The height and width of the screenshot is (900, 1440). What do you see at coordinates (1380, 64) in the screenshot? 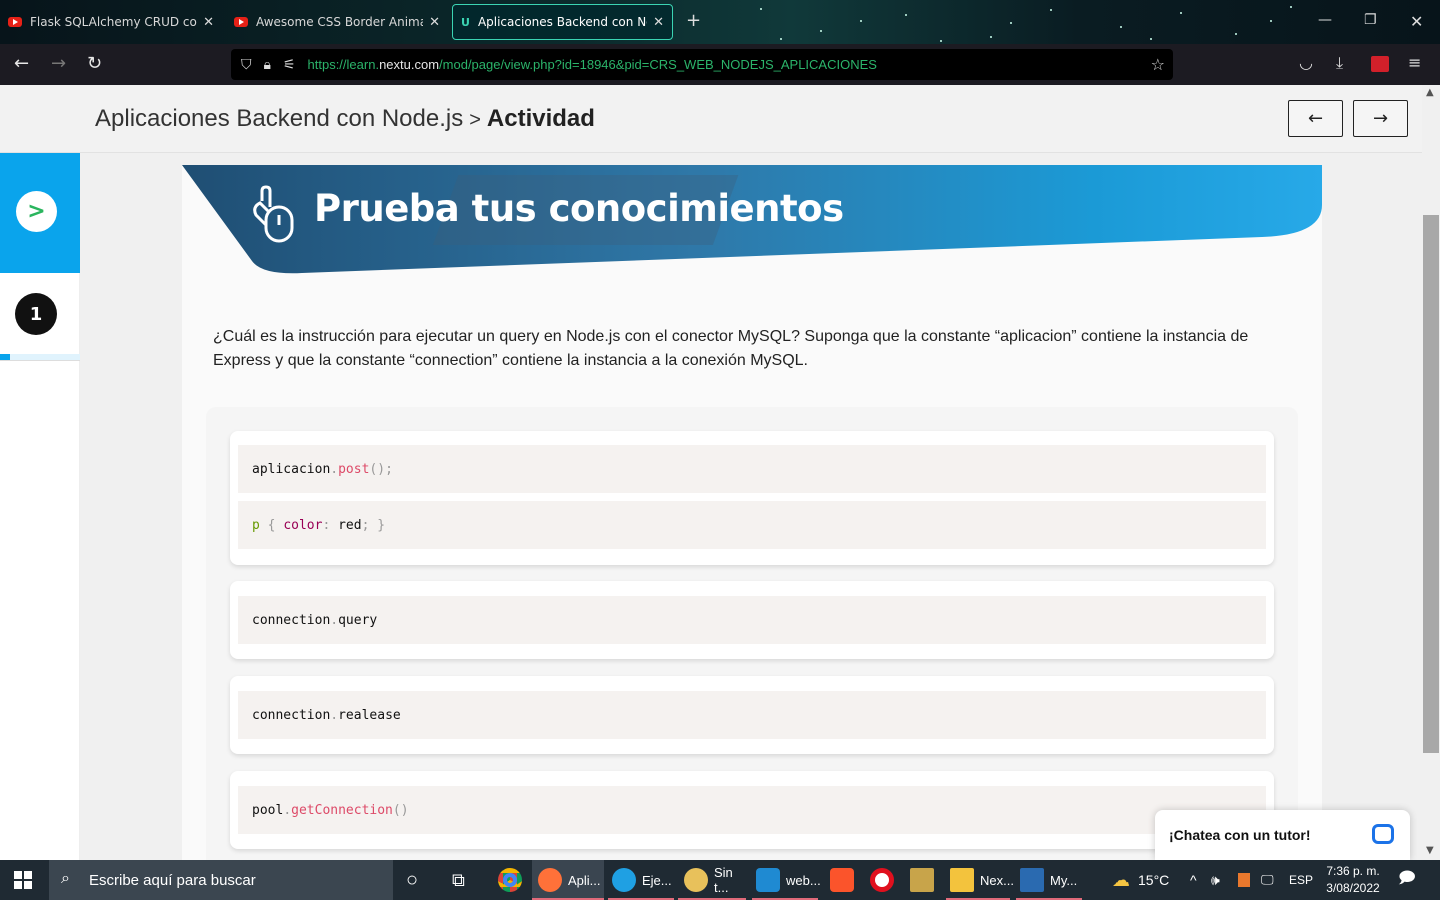
I see `extension-icon` at bounding box center [1380, 64].